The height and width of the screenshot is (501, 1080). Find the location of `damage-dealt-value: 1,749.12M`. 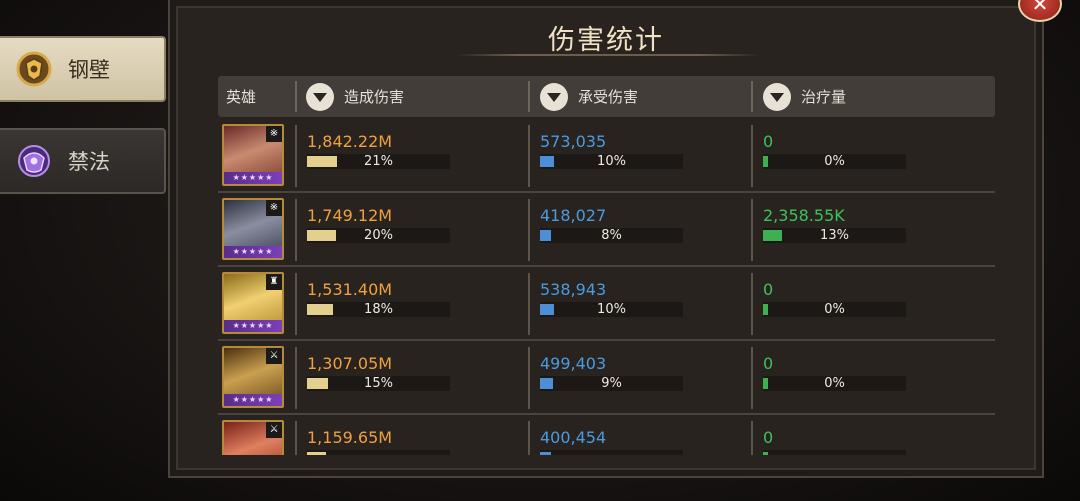

damage-dealt-value: 1,749.12M is located at coordinates (350, 215).